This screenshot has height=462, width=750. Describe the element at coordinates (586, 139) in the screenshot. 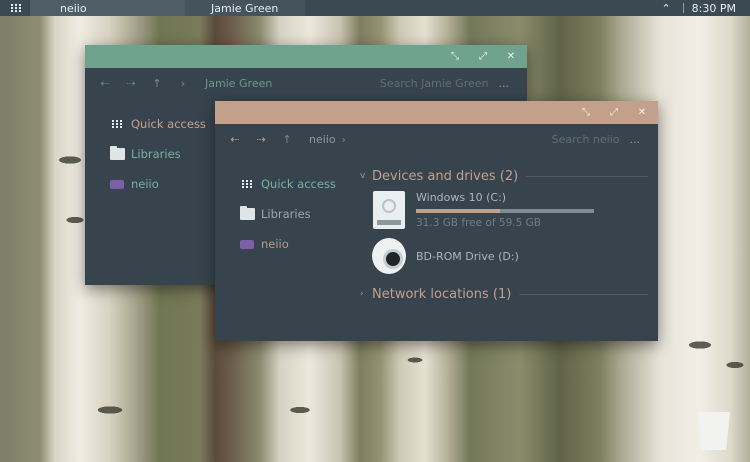

I see `search-input: Search neiio` at that location.